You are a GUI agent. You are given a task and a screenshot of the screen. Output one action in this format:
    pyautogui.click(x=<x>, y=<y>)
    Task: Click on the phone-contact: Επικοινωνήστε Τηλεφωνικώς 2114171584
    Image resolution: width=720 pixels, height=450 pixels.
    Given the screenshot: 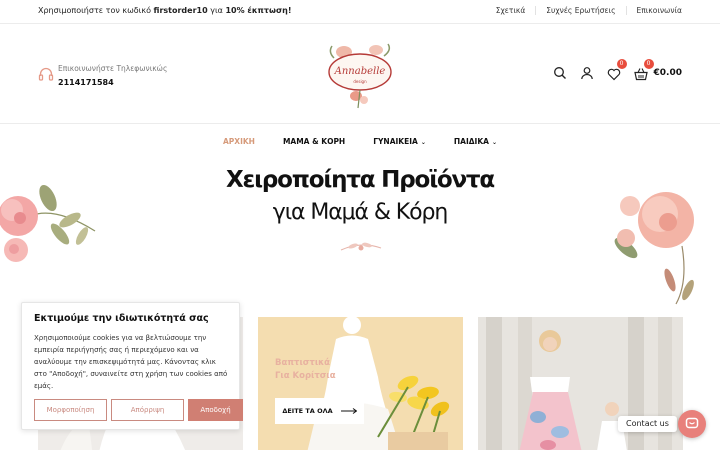 What is the action you would take?
    pyautogui.click(x=102, y=75)
    